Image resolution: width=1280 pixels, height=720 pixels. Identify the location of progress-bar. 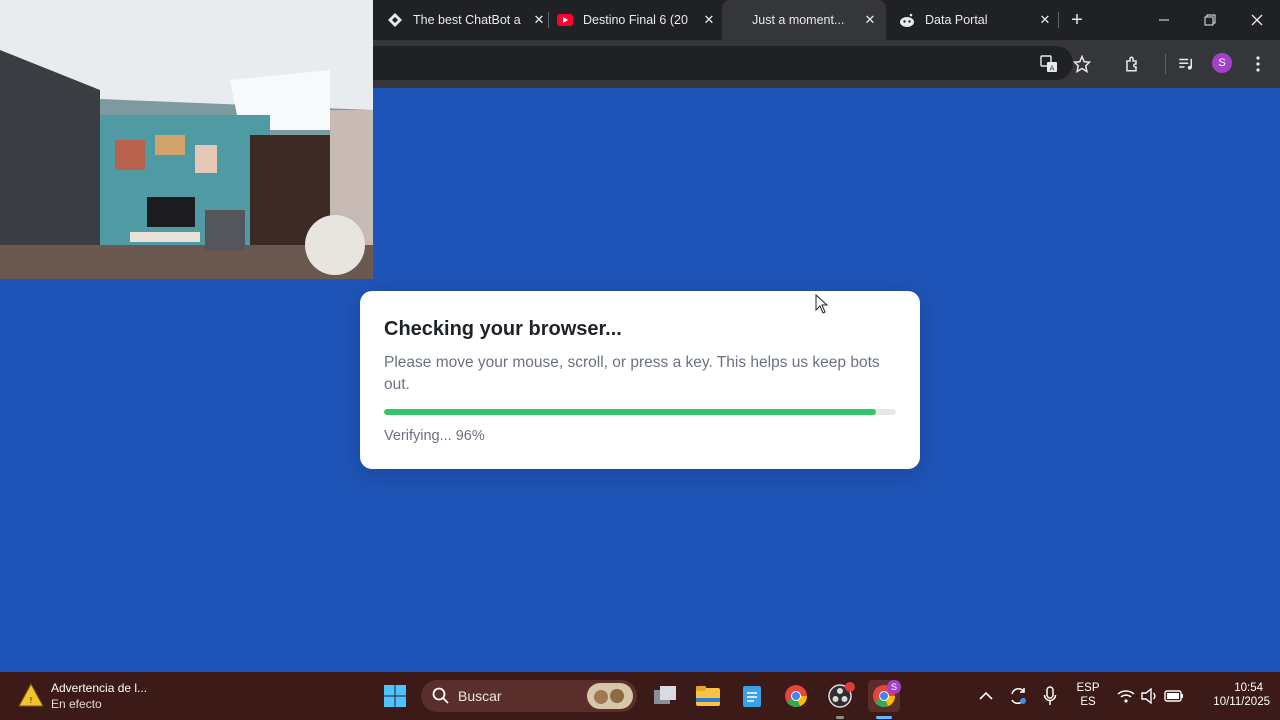
(640, 412).